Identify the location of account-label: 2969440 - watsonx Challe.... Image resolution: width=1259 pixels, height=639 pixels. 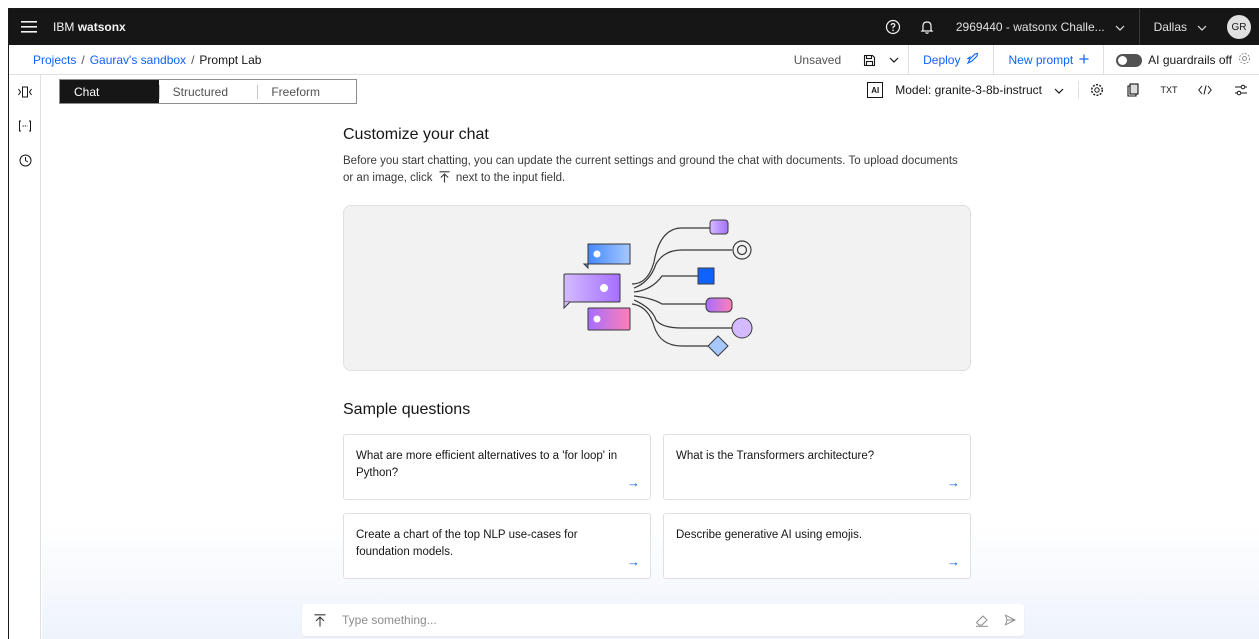
(1030, 27).